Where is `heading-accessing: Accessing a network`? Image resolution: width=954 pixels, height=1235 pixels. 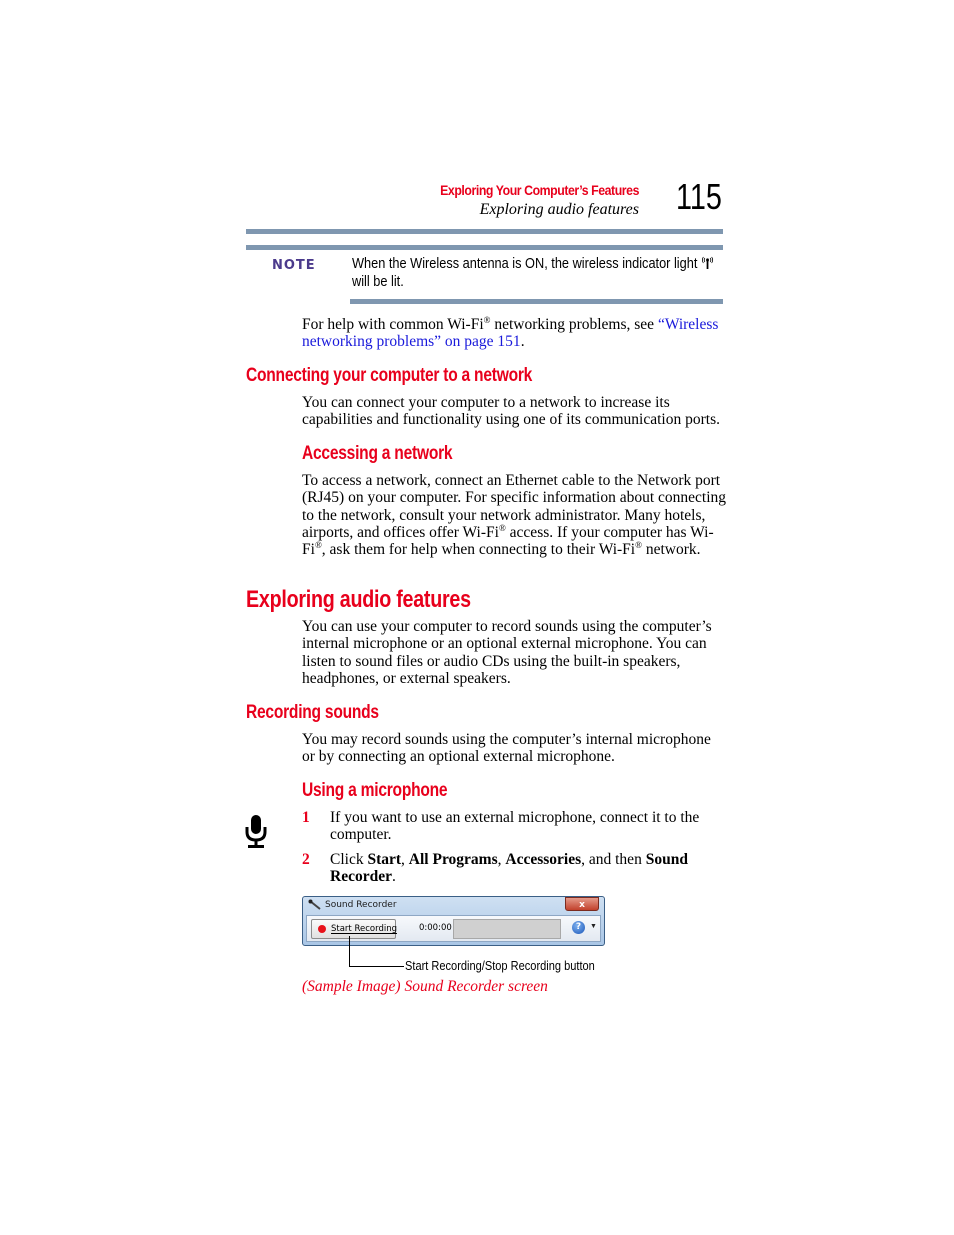 heading-accessing: Accessing a network is located at coordinates (377, 453).